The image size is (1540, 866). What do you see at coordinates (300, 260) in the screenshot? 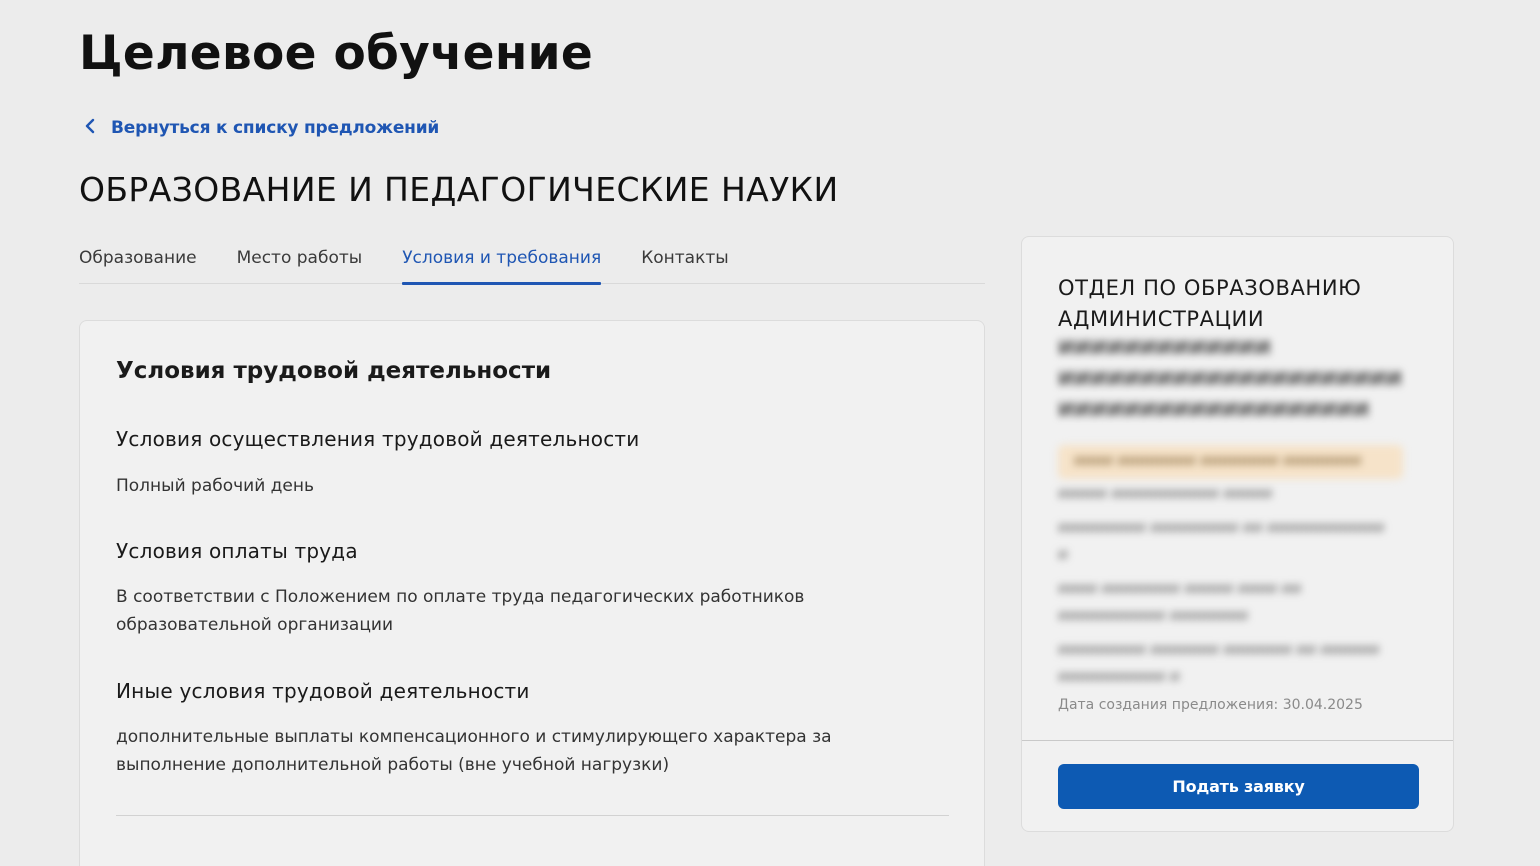
I see `tab-workplace: Место работы` at bounding box center [300, 260].